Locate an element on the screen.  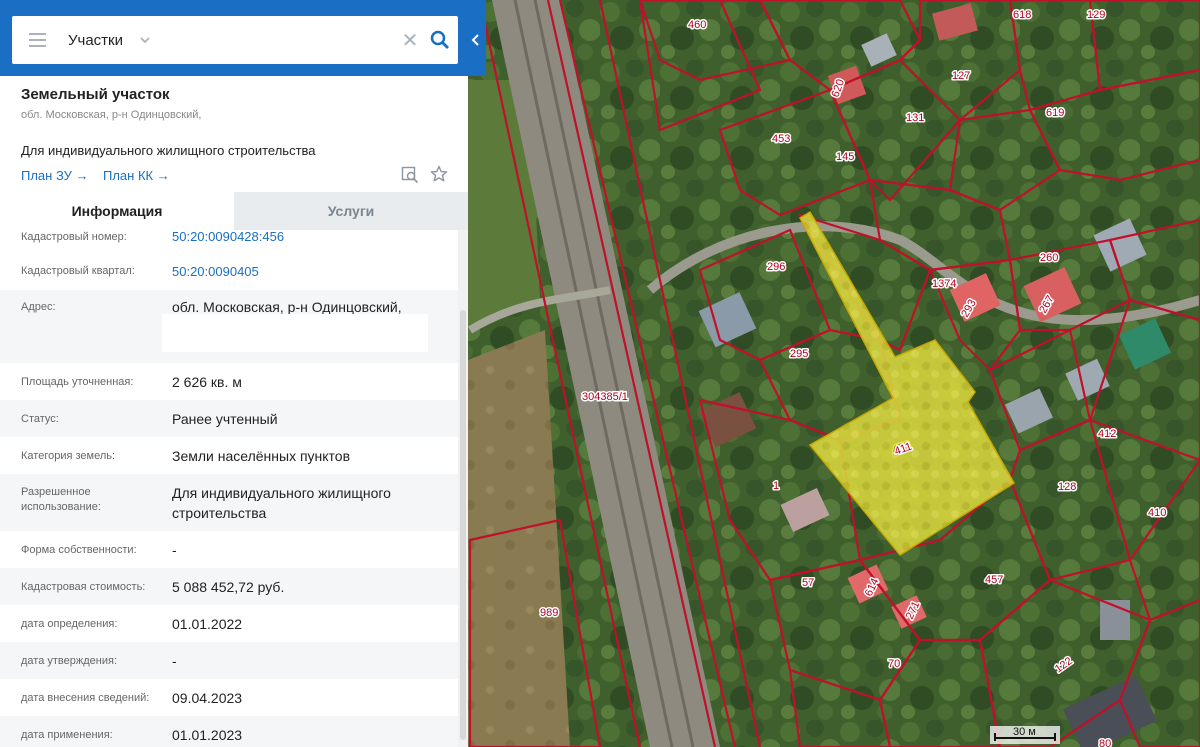
parcel-label: 618 is located at coordinates (1022, 15).